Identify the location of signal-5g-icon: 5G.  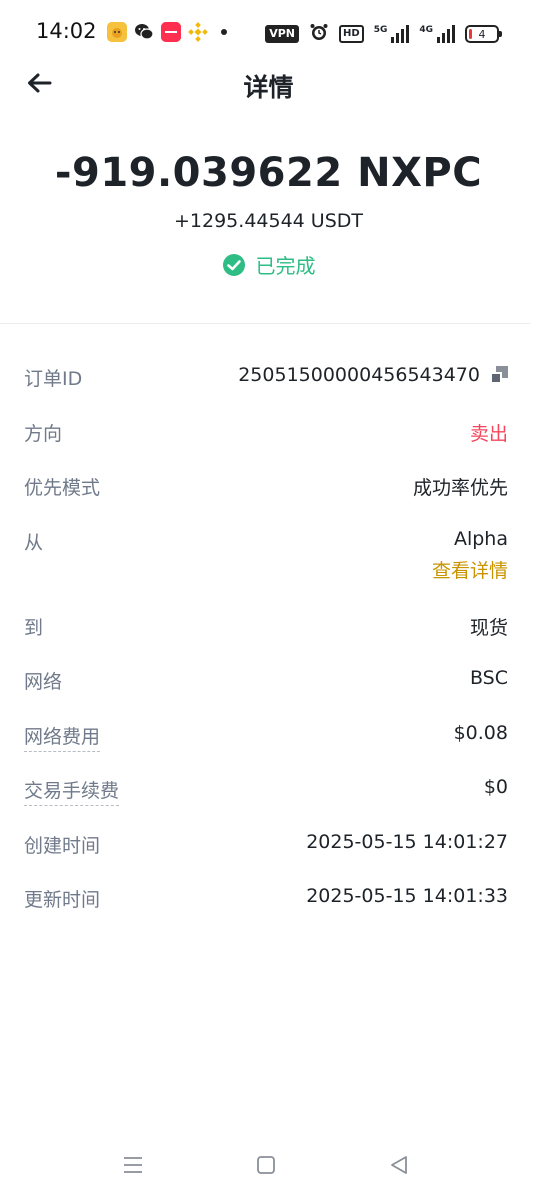
(392, 34).